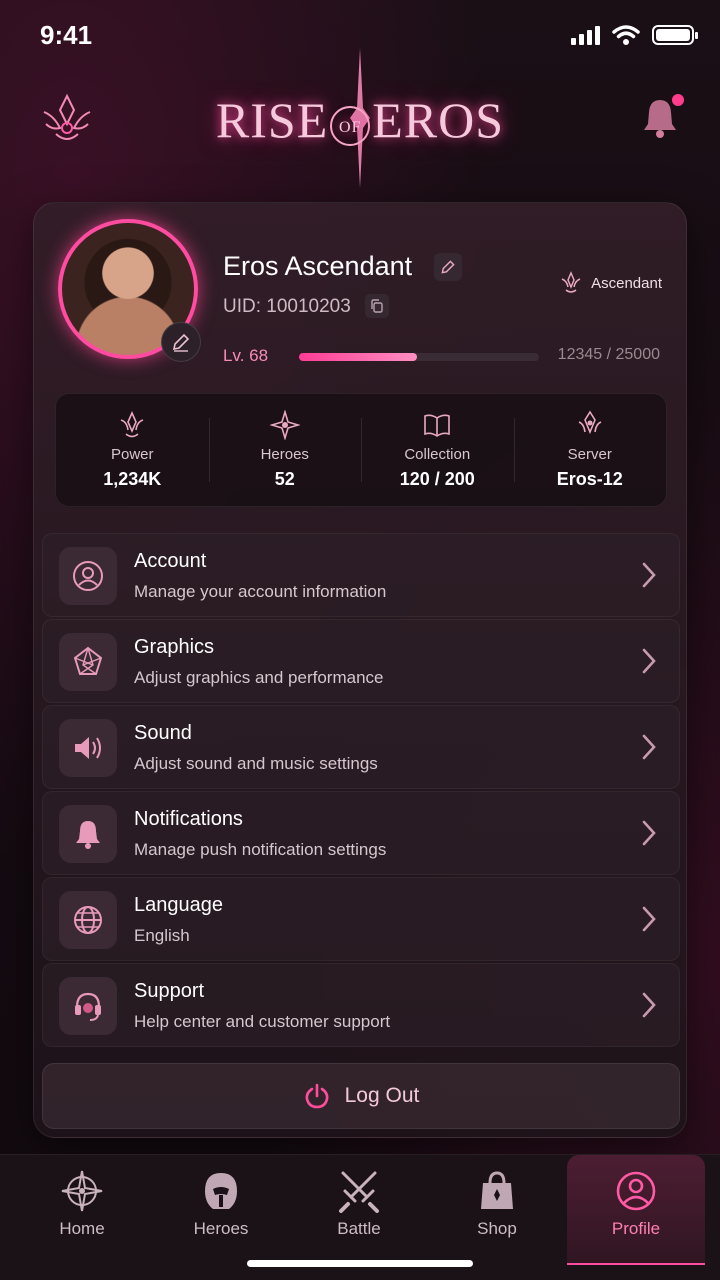 This screenshot has width=720, height=1280. I want to click on logo-text: RISE OF EROS, so click(360, 120).